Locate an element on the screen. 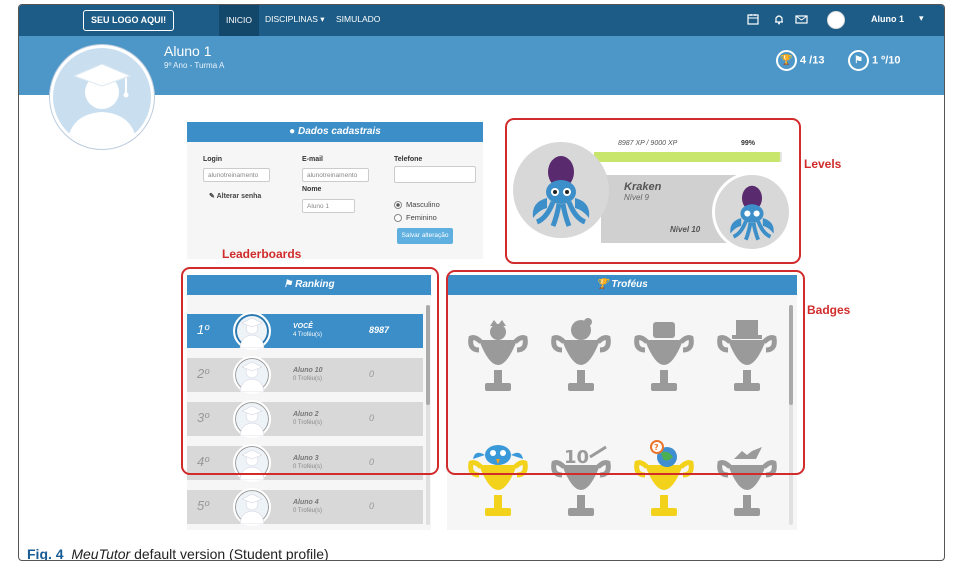 This screenshot has width=956, height=565. user-icon: ● is located at coordinates (293, 131).